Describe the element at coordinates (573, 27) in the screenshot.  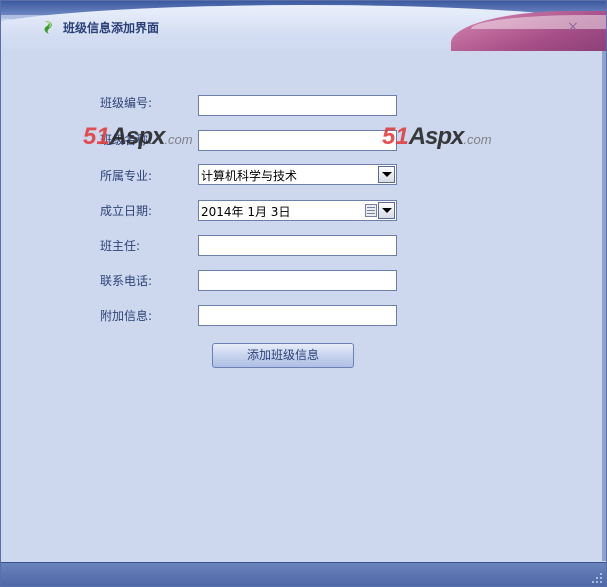
I see `close-icon: ×` at that location.